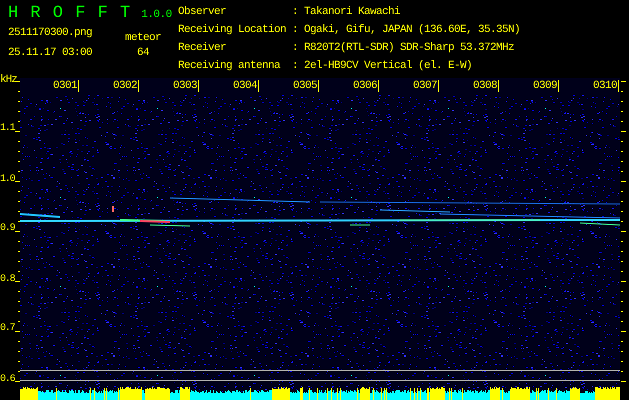 The width and height of the screenshot is (629, 400). Describe the element at coordinates (66, 86) in the screenshot. I see `time-label: 0301` at that location.